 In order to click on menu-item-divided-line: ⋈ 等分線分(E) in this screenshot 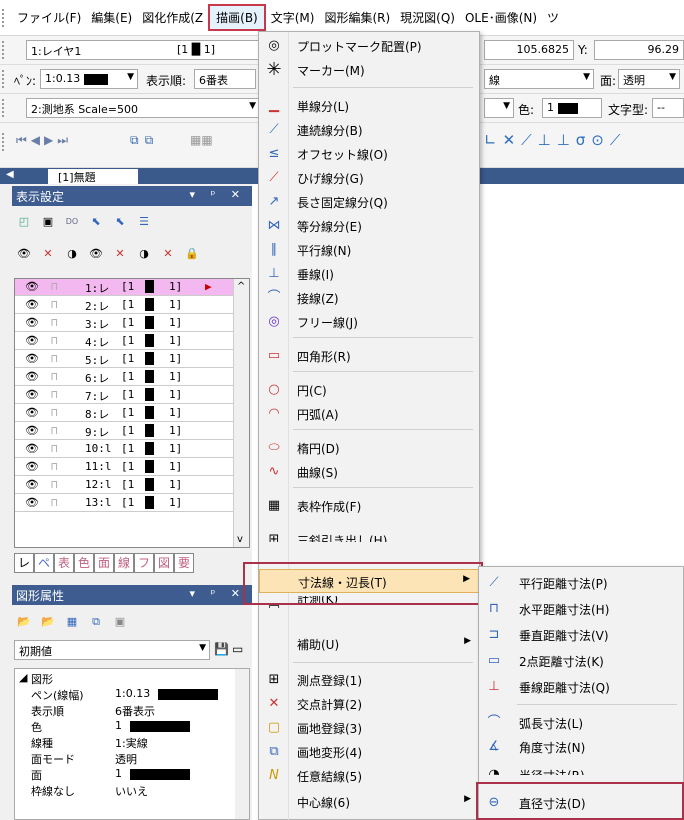, I will do `click(369, 226)`.